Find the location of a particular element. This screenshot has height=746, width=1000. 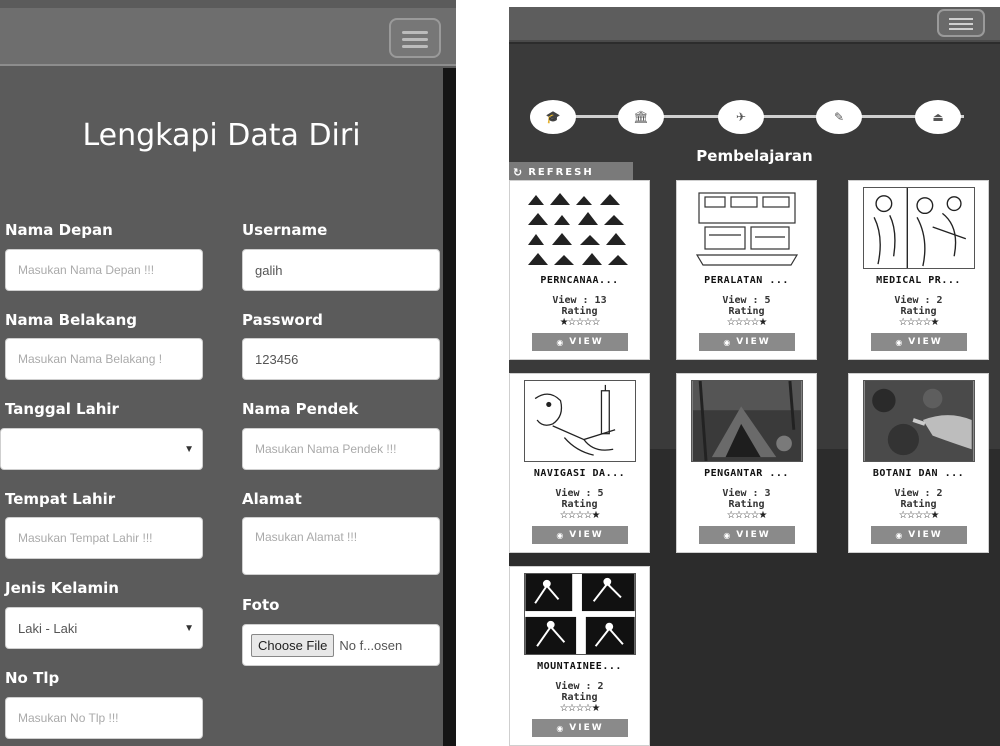

alamat-textarea: Masukan Alamat !!! is located at coordinates (341, 546).